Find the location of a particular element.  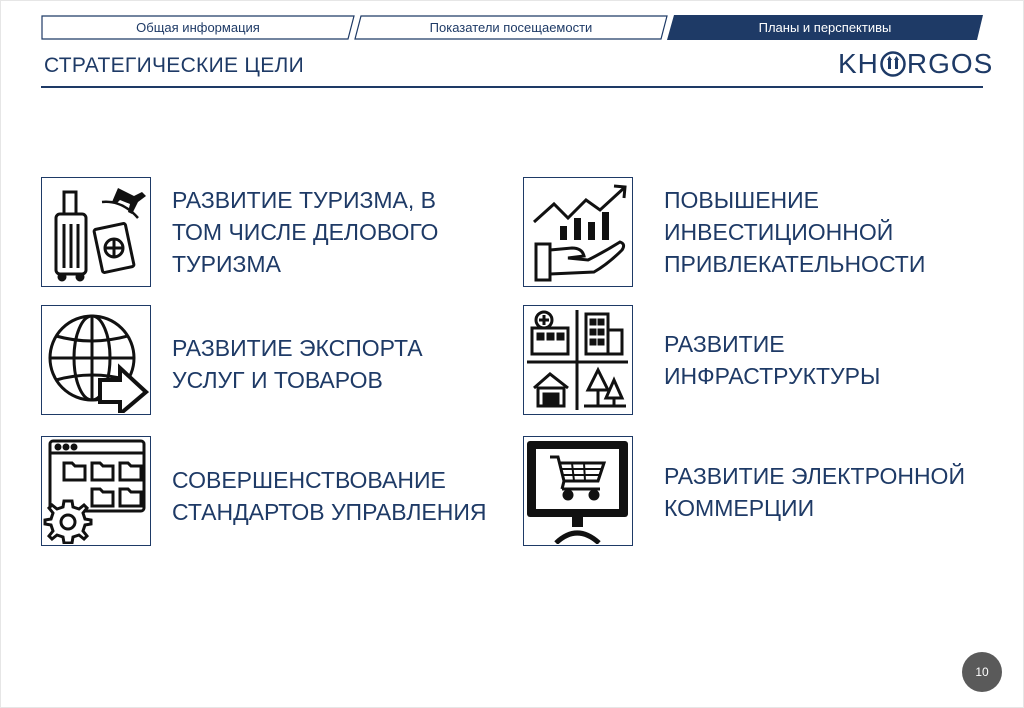

khorgos-logo: KH RGOS is located at coordinates (915, 64).